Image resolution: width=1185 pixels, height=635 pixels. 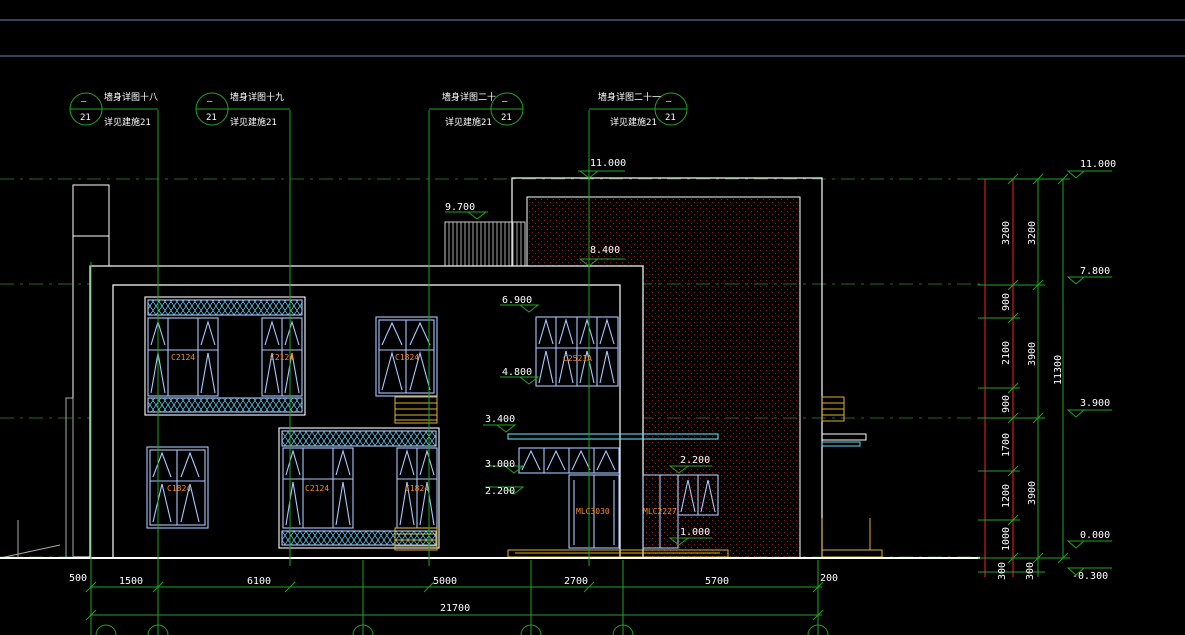 What do you see at coordinates (852, 477) in the screenshot?
I see `right-balcony` at bounding box center [852, 477].